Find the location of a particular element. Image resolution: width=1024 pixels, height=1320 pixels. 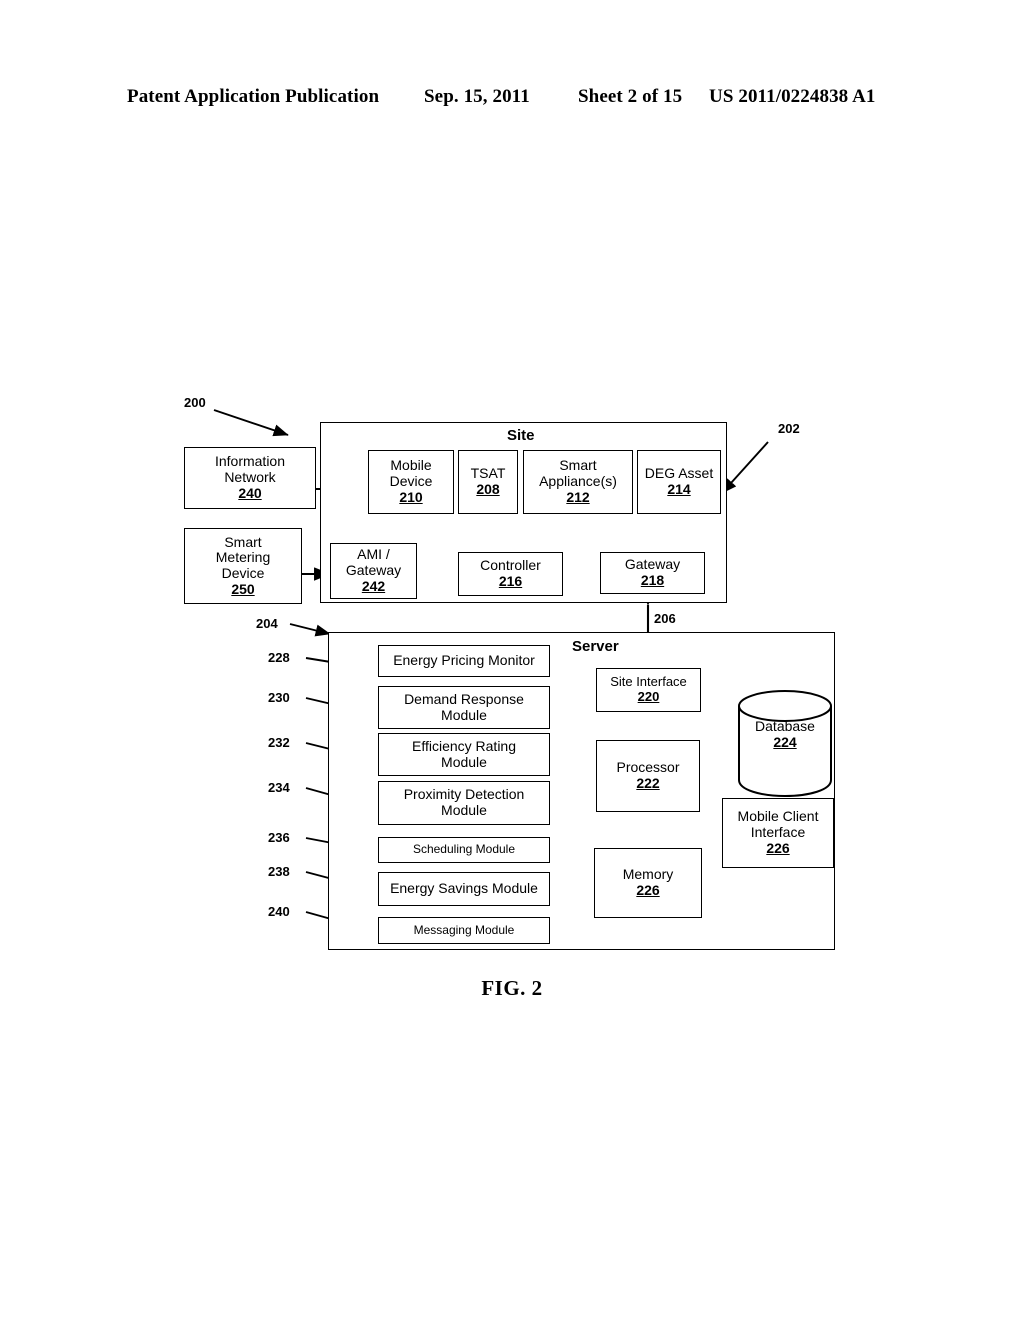

module-messaging: Messaging Module is located at coordinates (464, 930).